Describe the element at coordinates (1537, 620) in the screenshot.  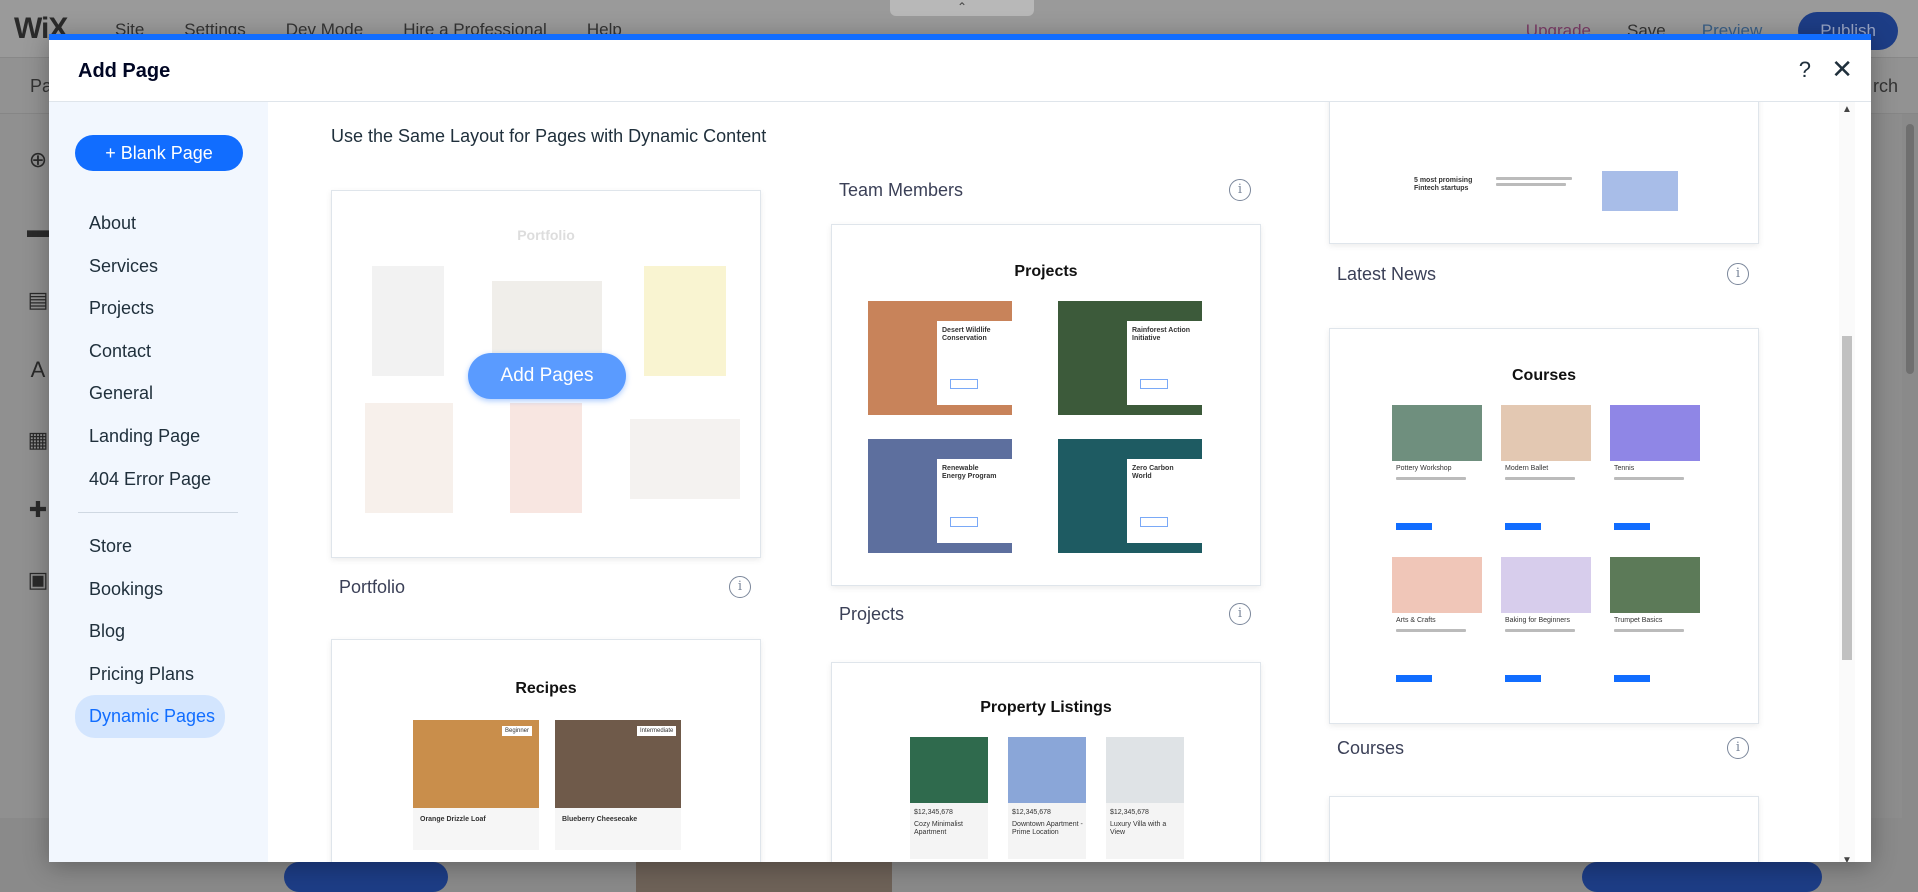
I see `course-title: Baking for Beginners` at that location.